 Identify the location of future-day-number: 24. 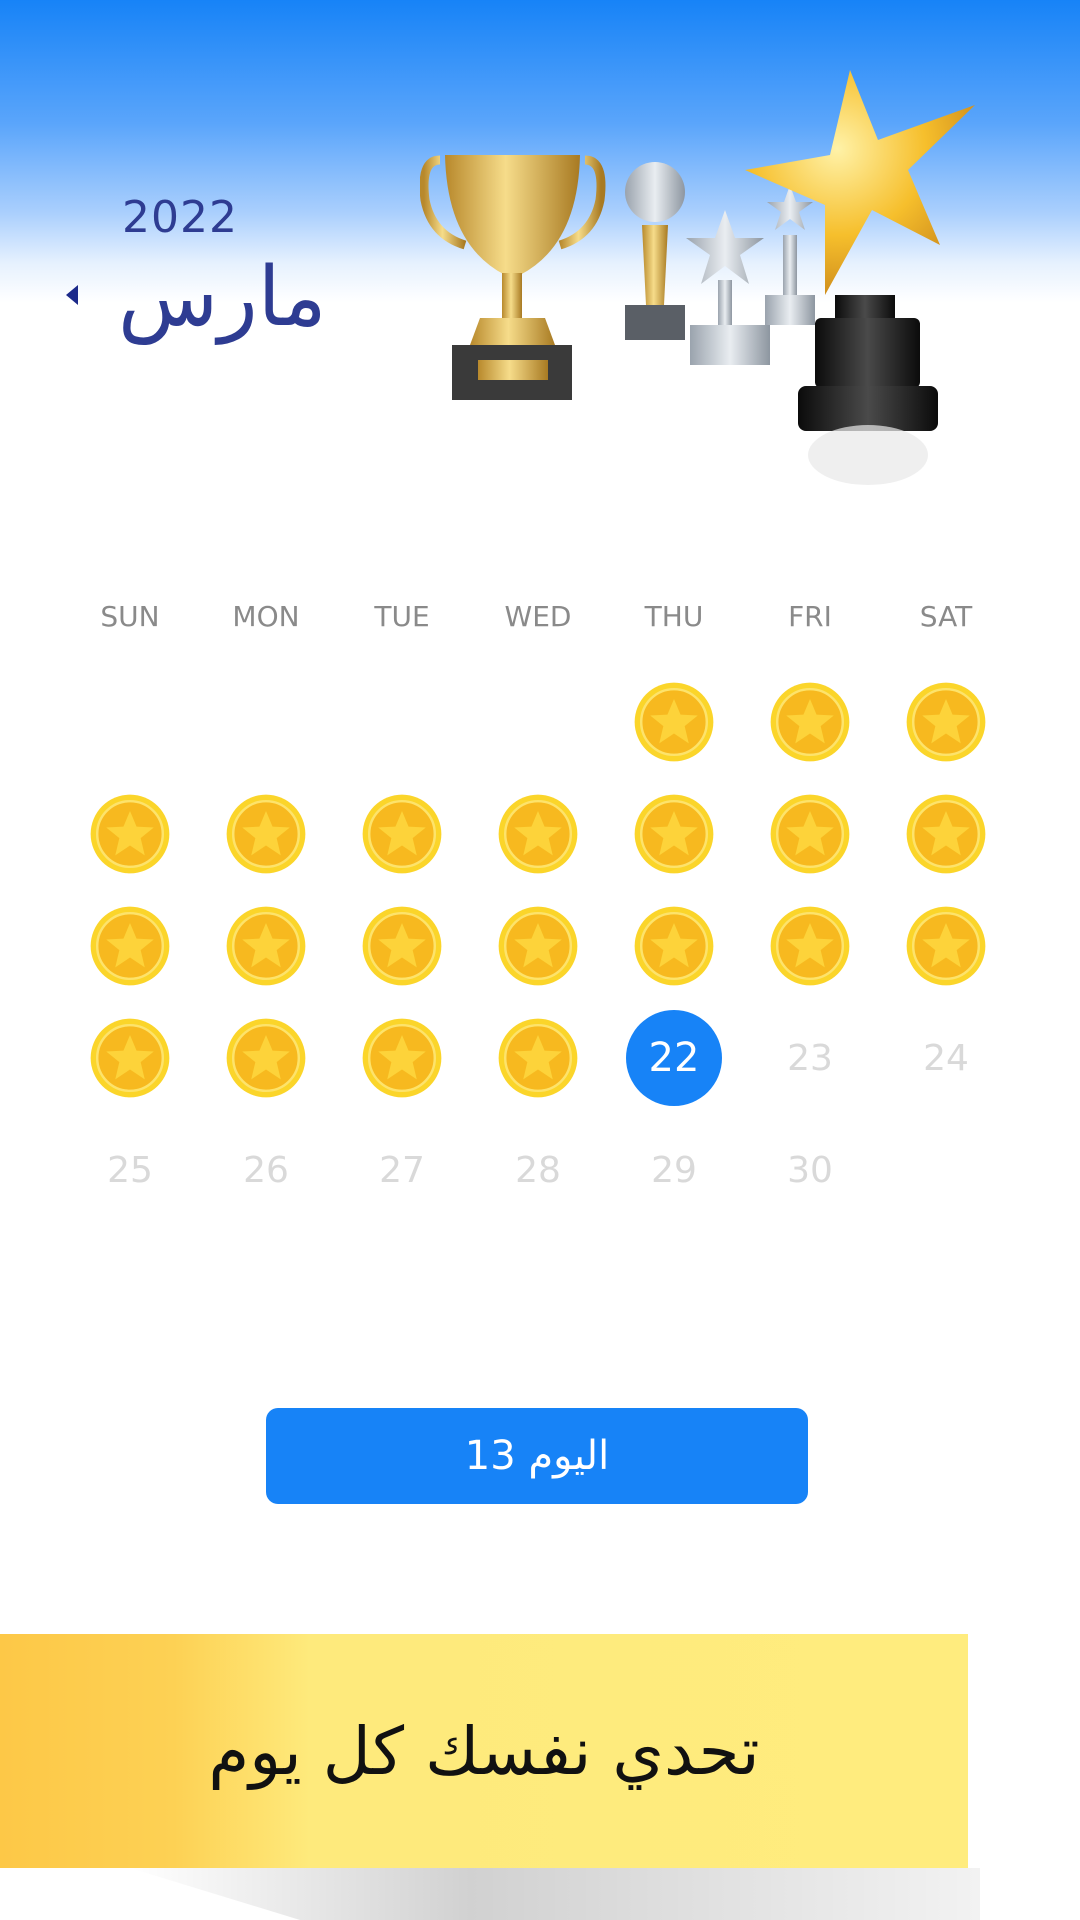
(946, 1058).